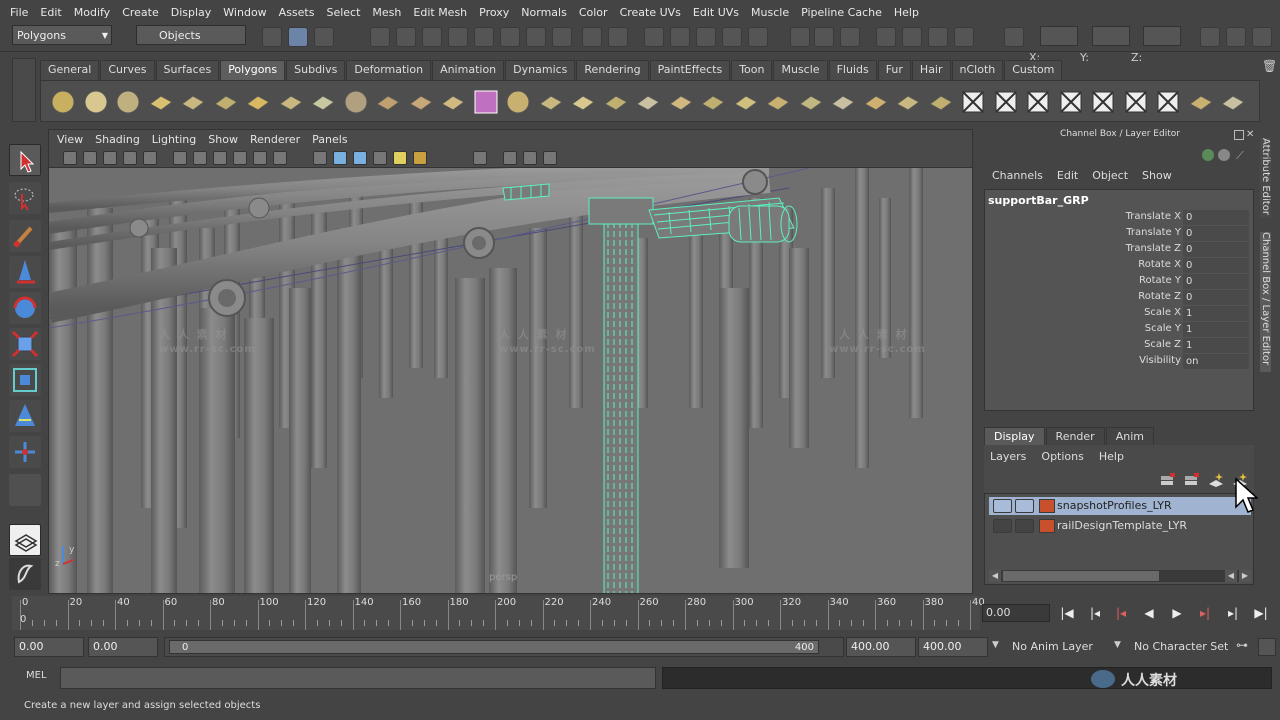  Describe the element at coordinates (953, 647) in the screenshot. I see `animation-end-field: 400.00` at that location.